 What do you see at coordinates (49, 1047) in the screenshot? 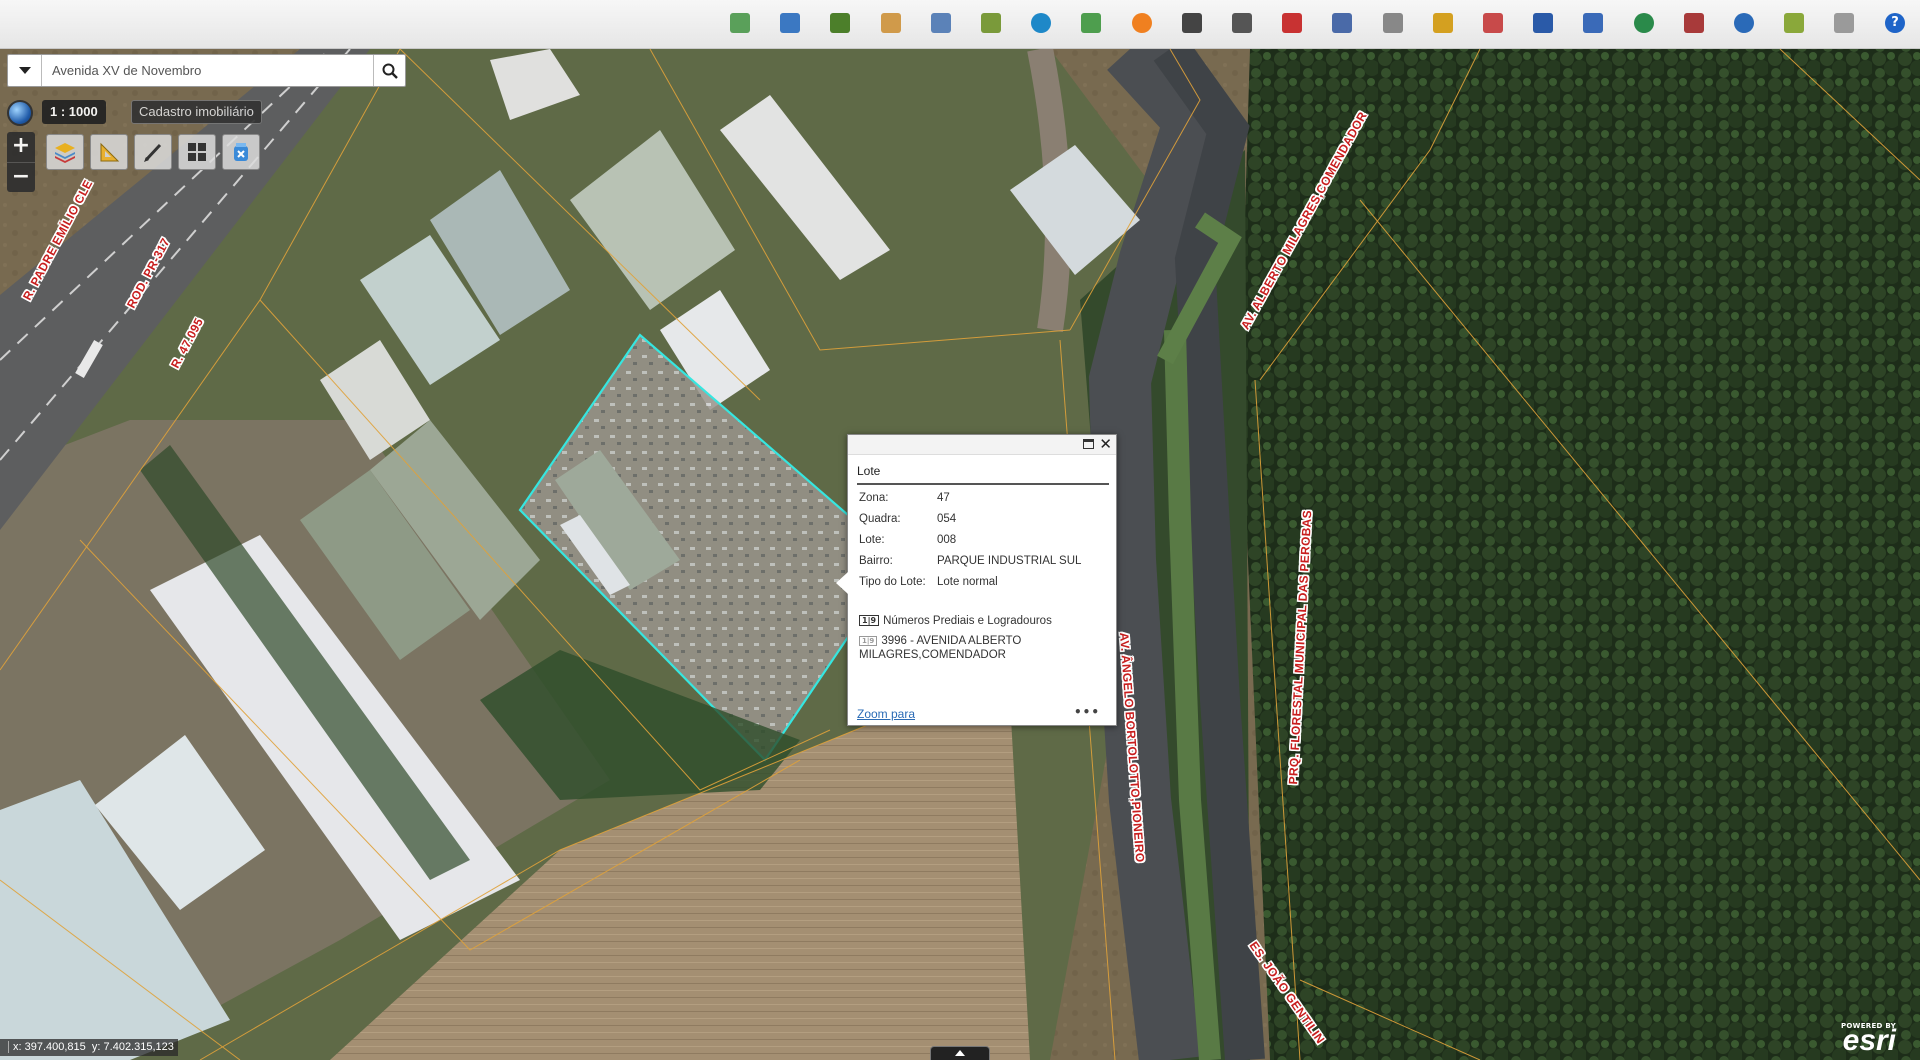
I see `coord-x: x: 397.400,815` at bounding box center [49, 1047].